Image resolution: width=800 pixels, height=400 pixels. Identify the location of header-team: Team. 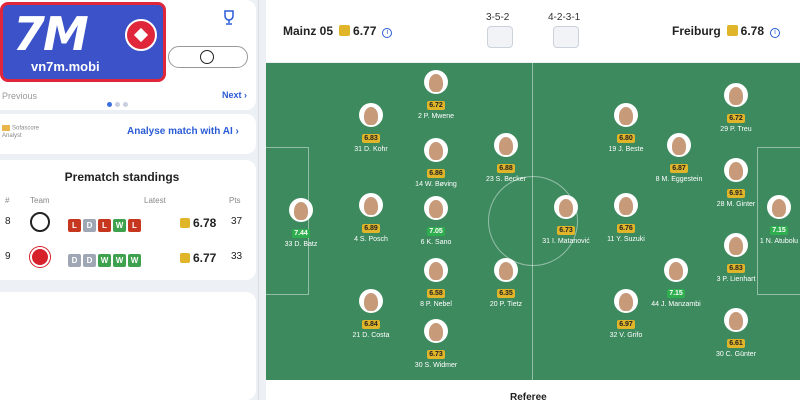
(40, 200).